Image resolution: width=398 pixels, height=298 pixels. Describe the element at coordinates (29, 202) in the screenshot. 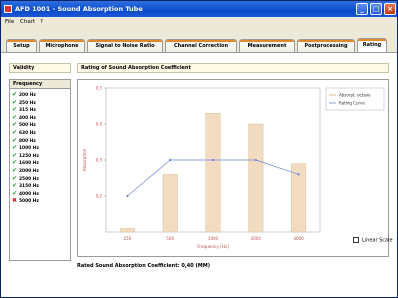

I see `frequency-label: 5000 Hz` at that location.